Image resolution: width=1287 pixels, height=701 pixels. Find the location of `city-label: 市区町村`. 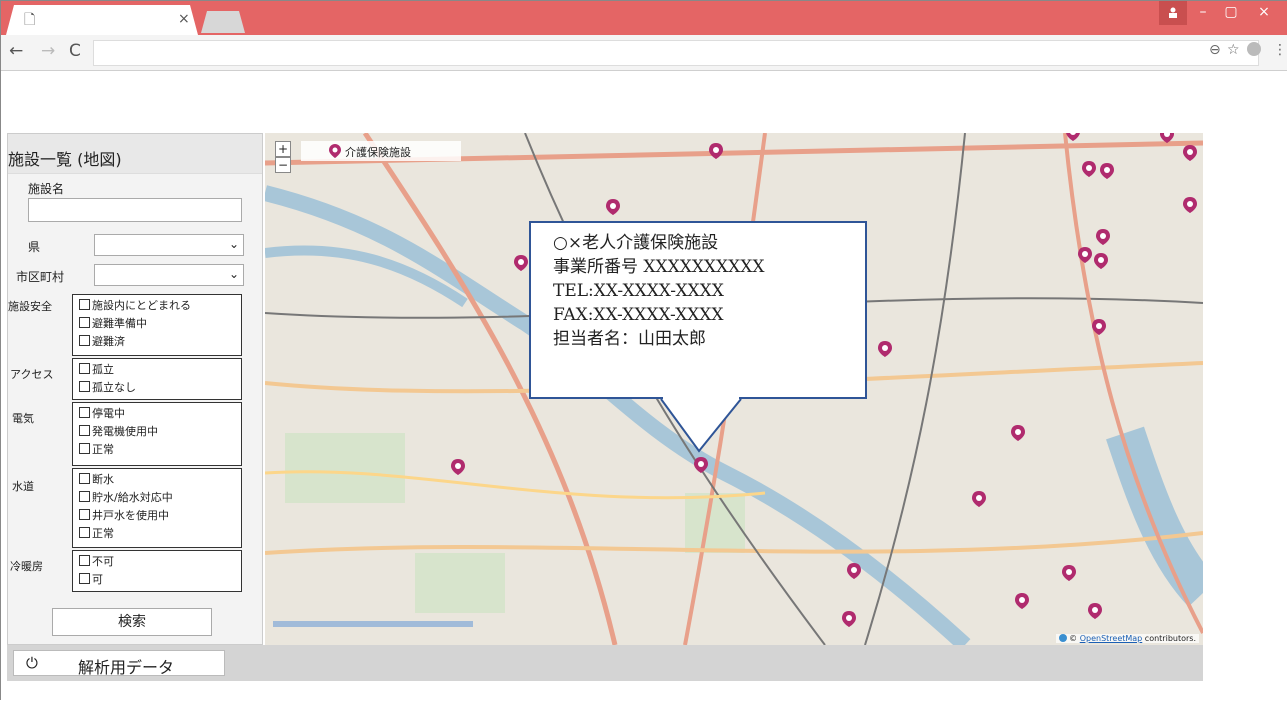

city-label: 市区町村 is located at coordinates (40, 277).